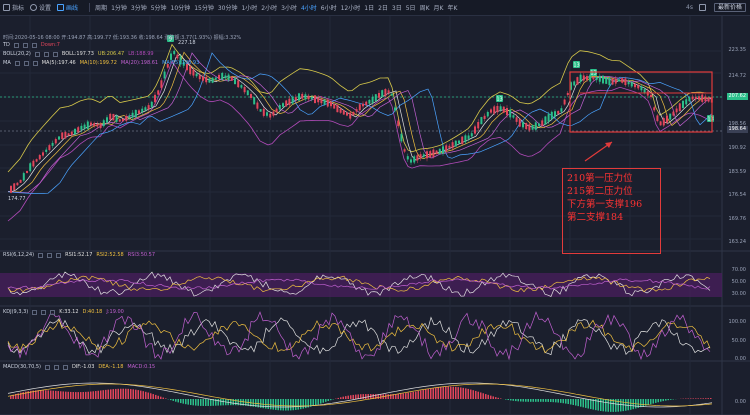 The width and height of the screenshot is (750, 415). Describe the element at coordinates (67, 7) in the screenshot. I see `draw-button: 画线` at that location.